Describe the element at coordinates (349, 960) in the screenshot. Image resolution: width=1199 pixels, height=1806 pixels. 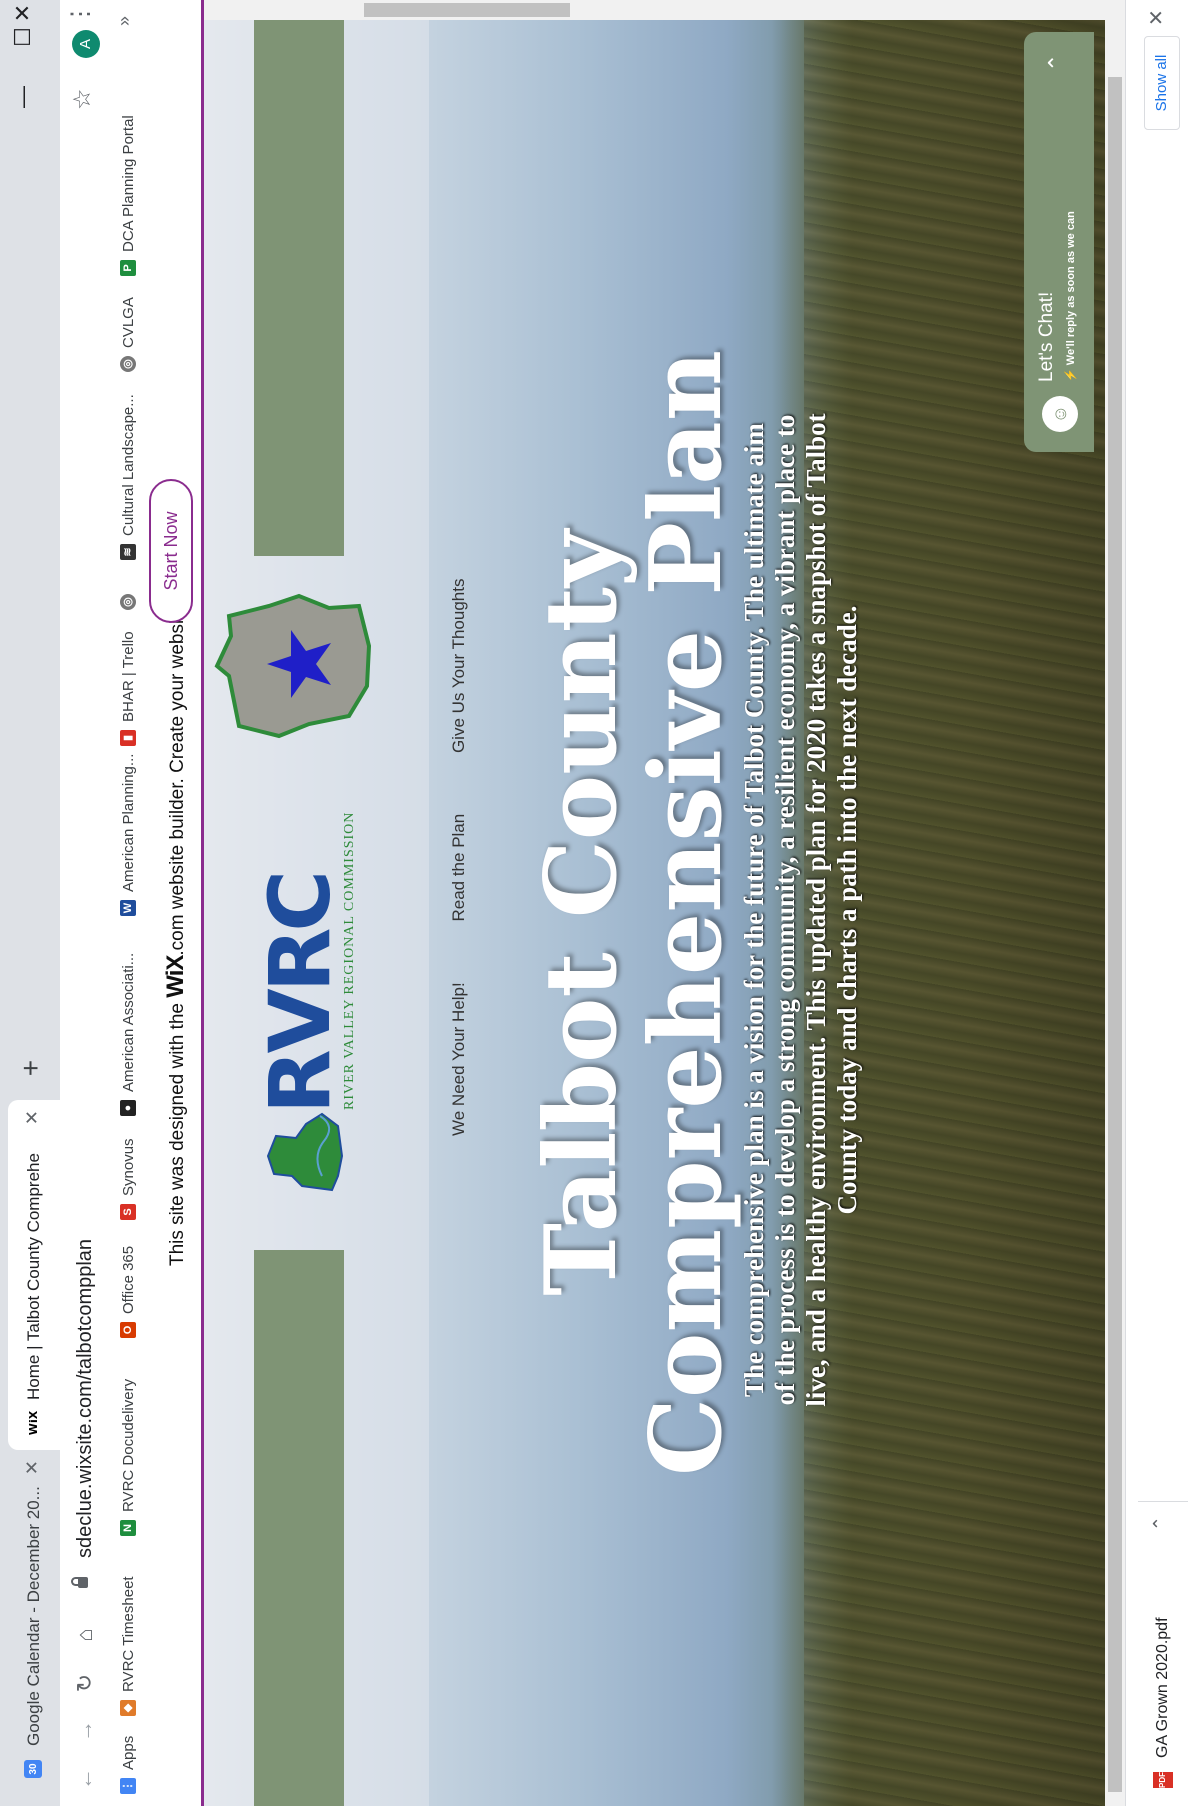
I see `rvrc-subtitle: RIVER VALLEY REGIONAL COMMISSION` at that location.